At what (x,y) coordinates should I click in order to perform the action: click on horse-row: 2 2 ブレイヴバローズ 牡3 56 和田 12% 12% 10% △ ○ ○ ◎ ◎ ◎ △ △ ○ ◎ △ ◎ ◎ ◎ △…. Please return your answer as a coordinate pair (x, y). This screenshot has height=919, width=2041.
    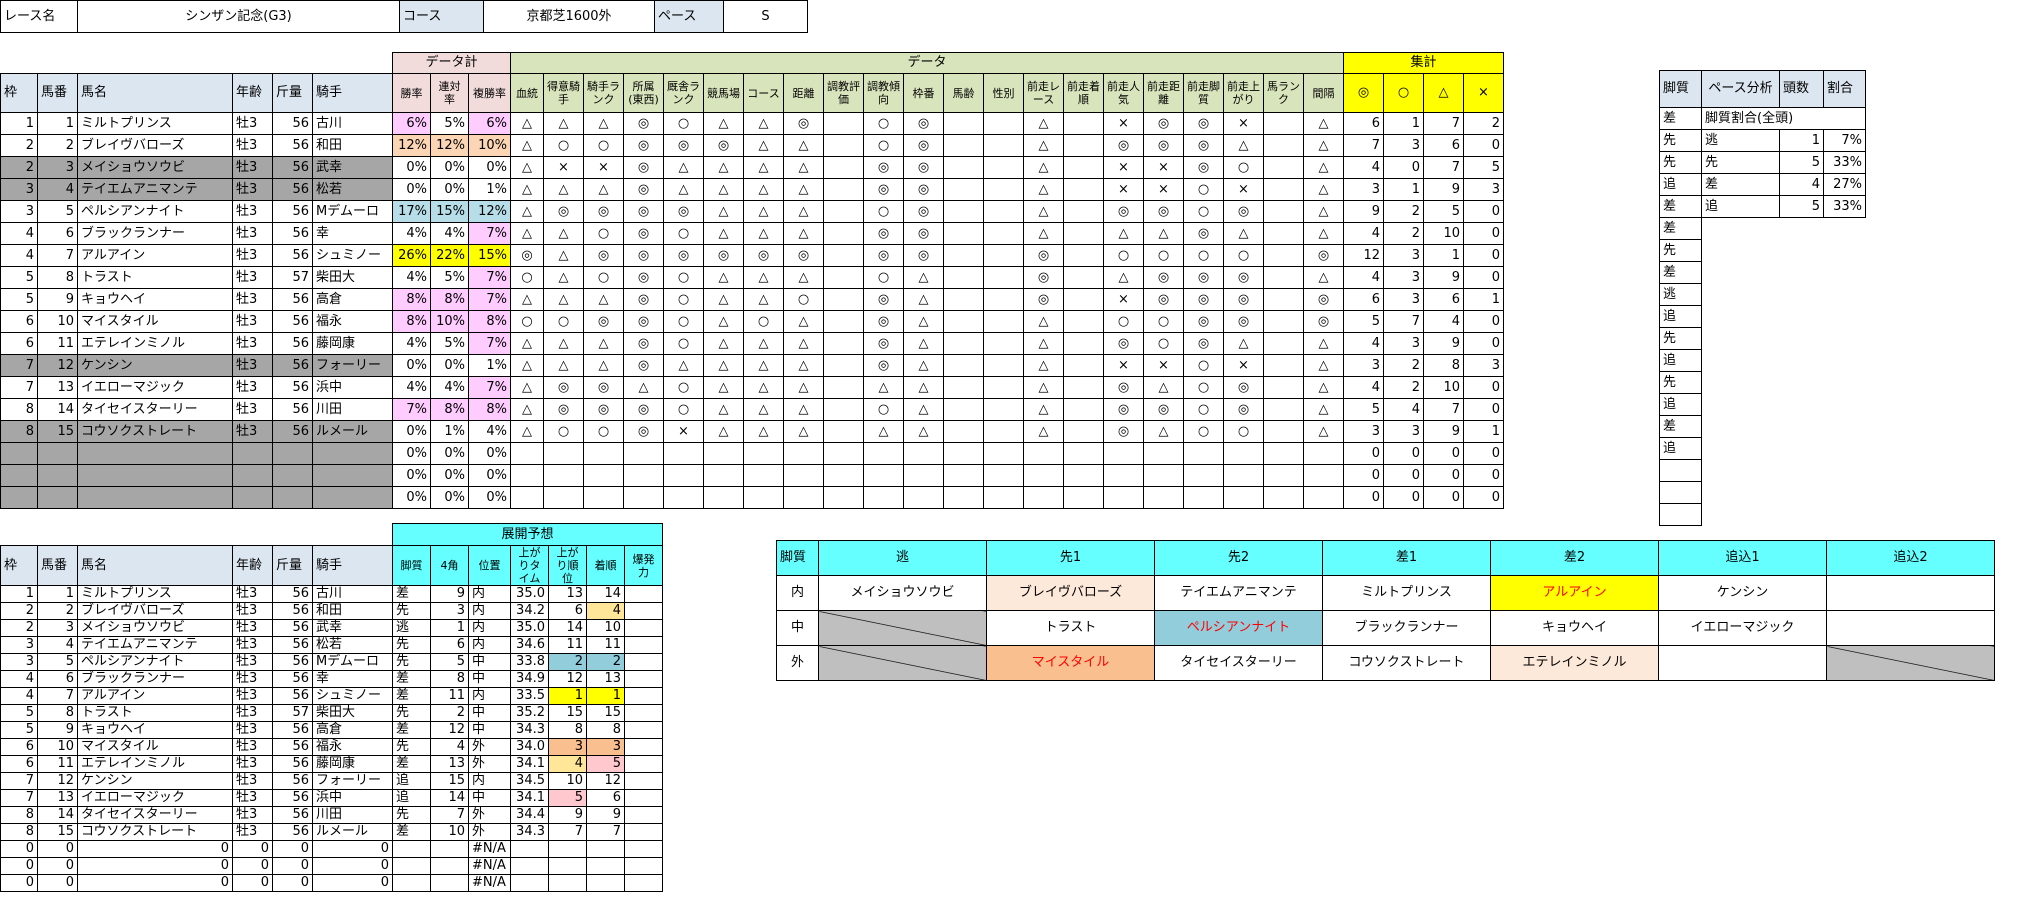
    Looking at the image, I should click on (752, 145).